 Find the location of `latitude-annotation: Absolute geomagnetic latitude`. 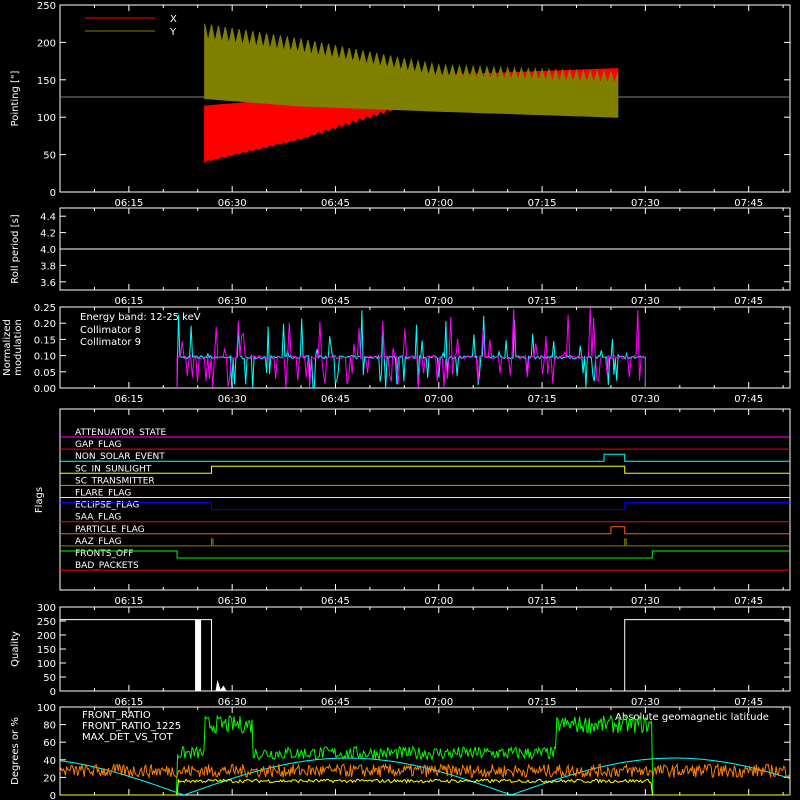

latitude-annotation: Absolute geomagnetic latitude is located at coordinates (692, 717).